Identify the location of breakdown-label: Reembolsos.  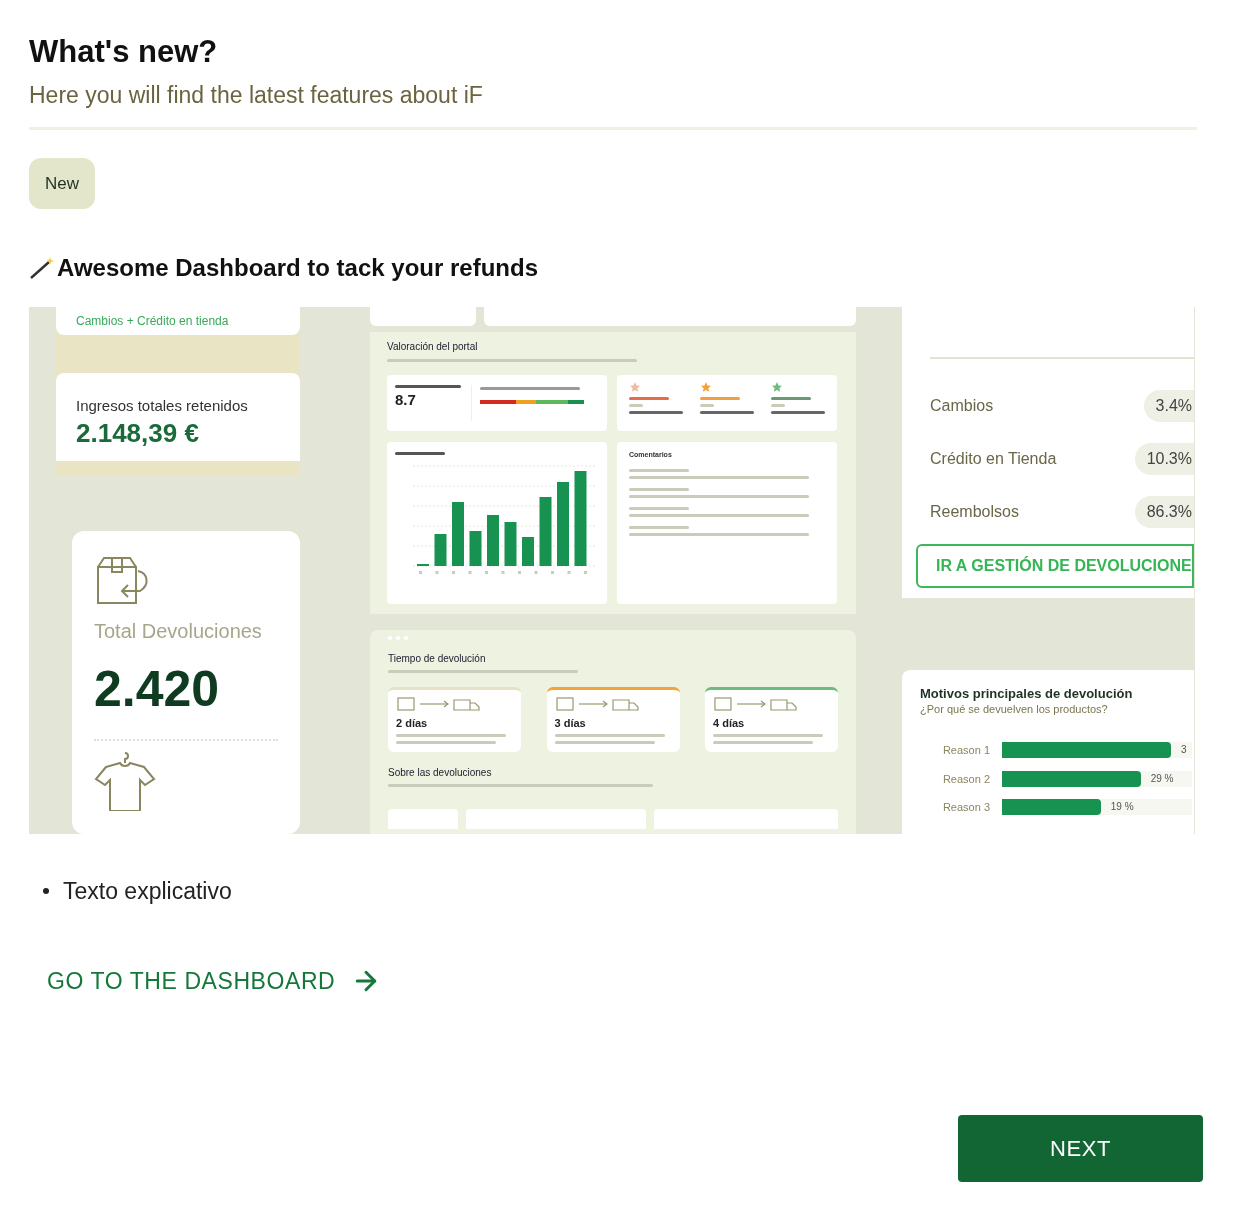
(974, 511).